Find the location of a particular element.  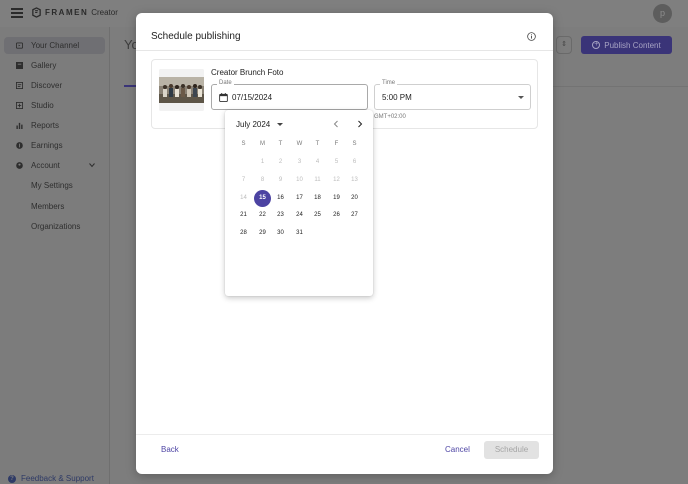

calendar-day: 22 is located at coordinates (262, 215).